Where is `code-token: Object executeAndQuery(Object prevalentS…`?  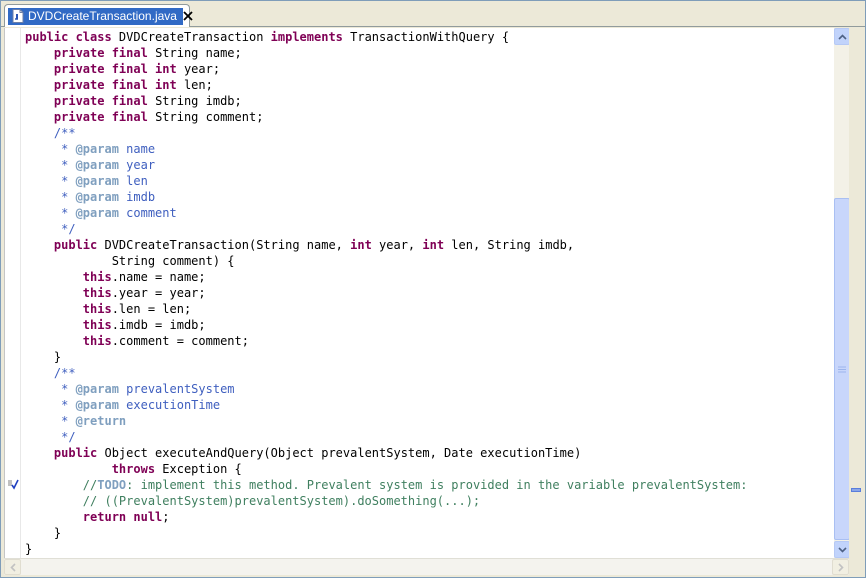
code-token: Object executeAndQuery(Object prevalentS… is located at coordinates (343, 453).